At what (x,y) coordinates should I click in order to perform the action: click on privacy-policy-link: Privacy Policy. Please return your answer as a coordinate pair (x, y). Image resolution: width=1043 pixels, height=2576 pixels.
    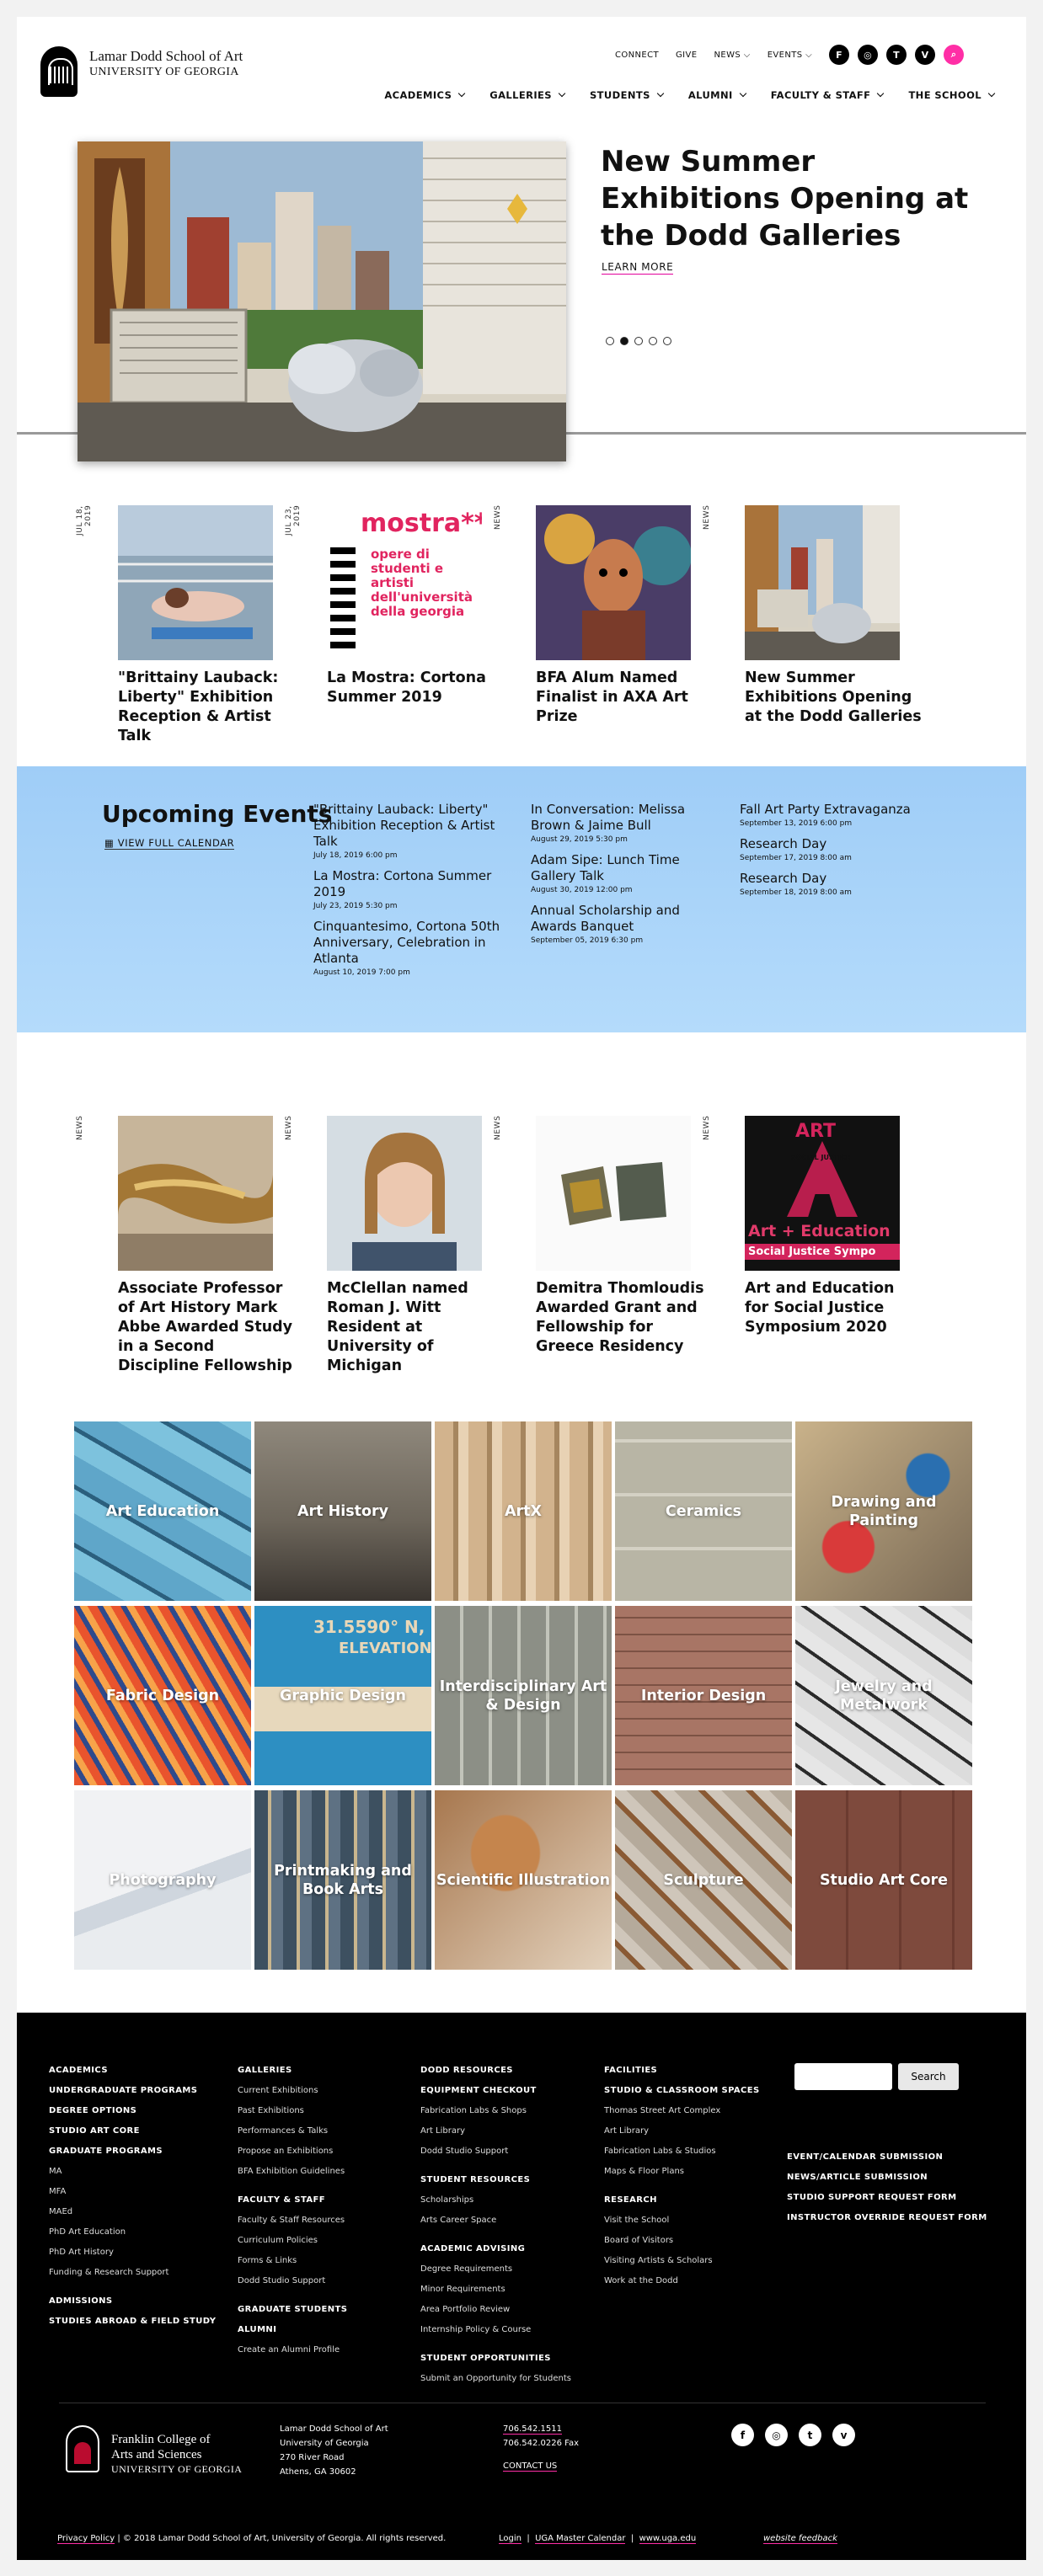
    Looking at the image, I should click on (86, 2539).